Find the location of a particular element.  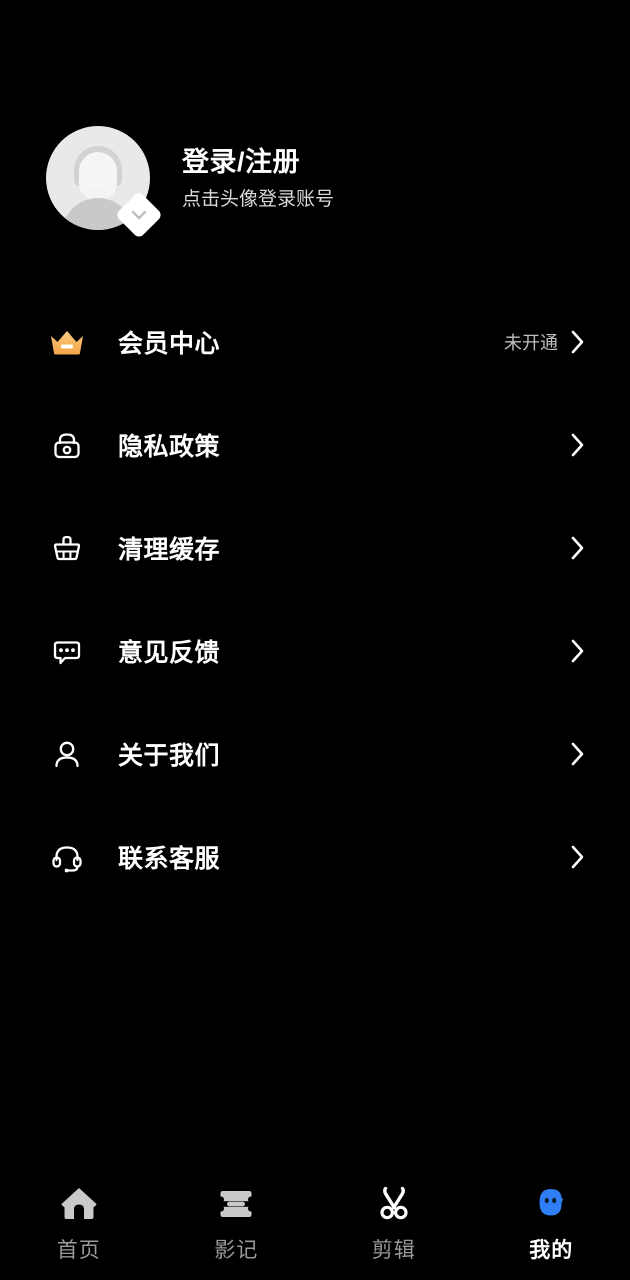

menu-item-clear-cache: 清理缓存 is located at coordinates (315, 547).